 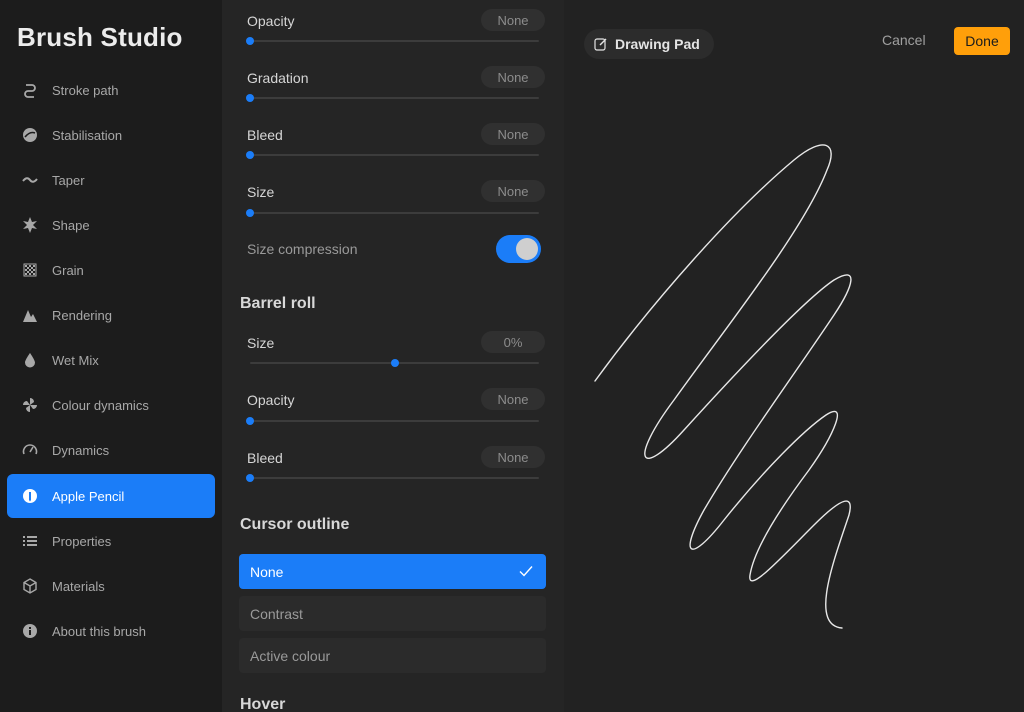 I want to click on sidebar-item-rendering: Rendering, so click(x=111, y=315).